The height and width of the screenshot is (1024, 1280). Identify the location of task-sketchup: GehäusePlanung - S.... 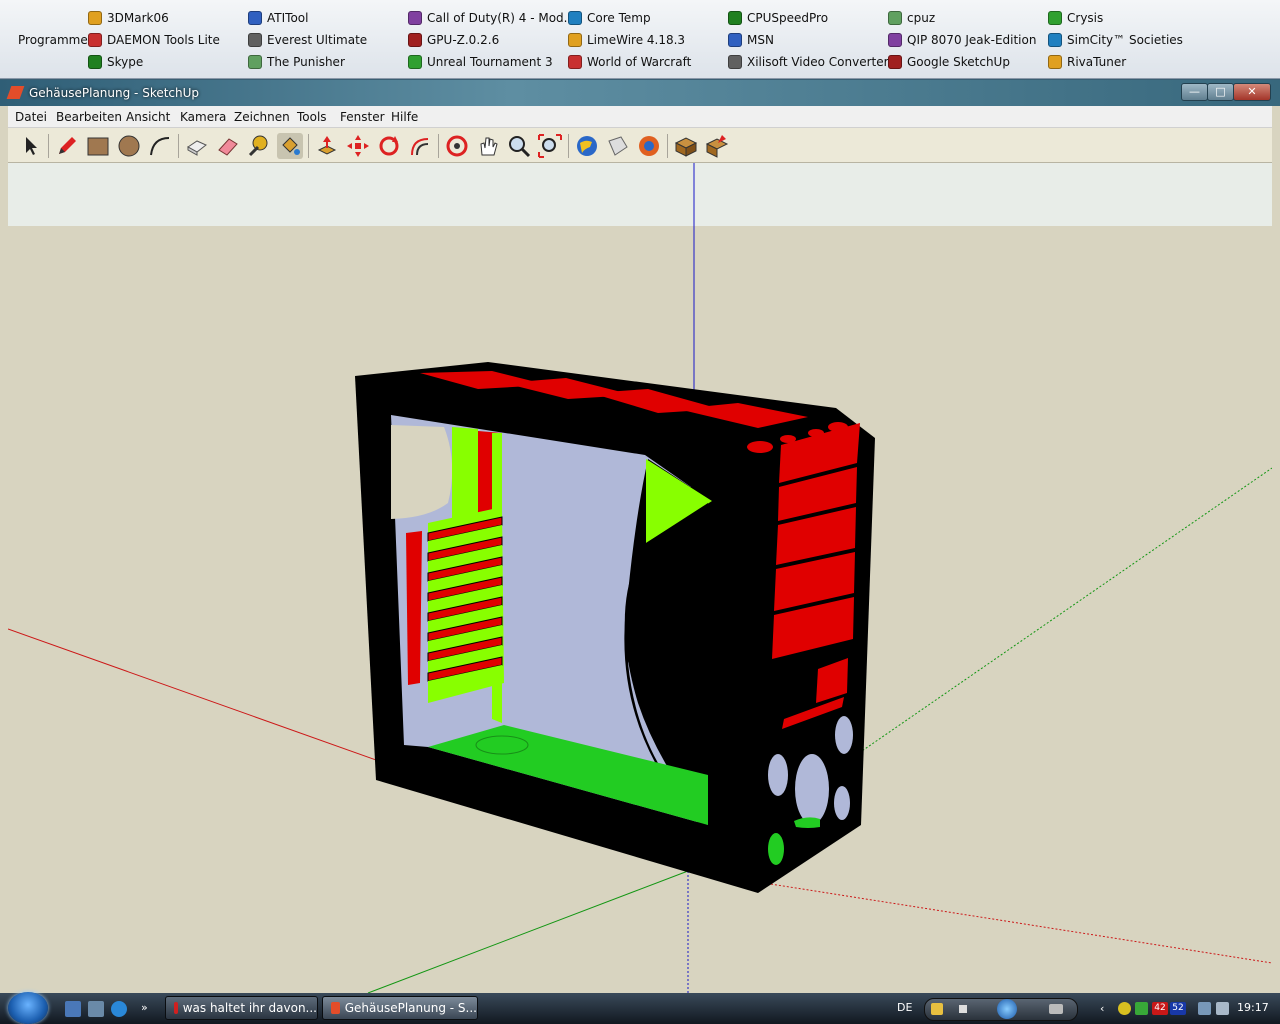
(400, 1008).